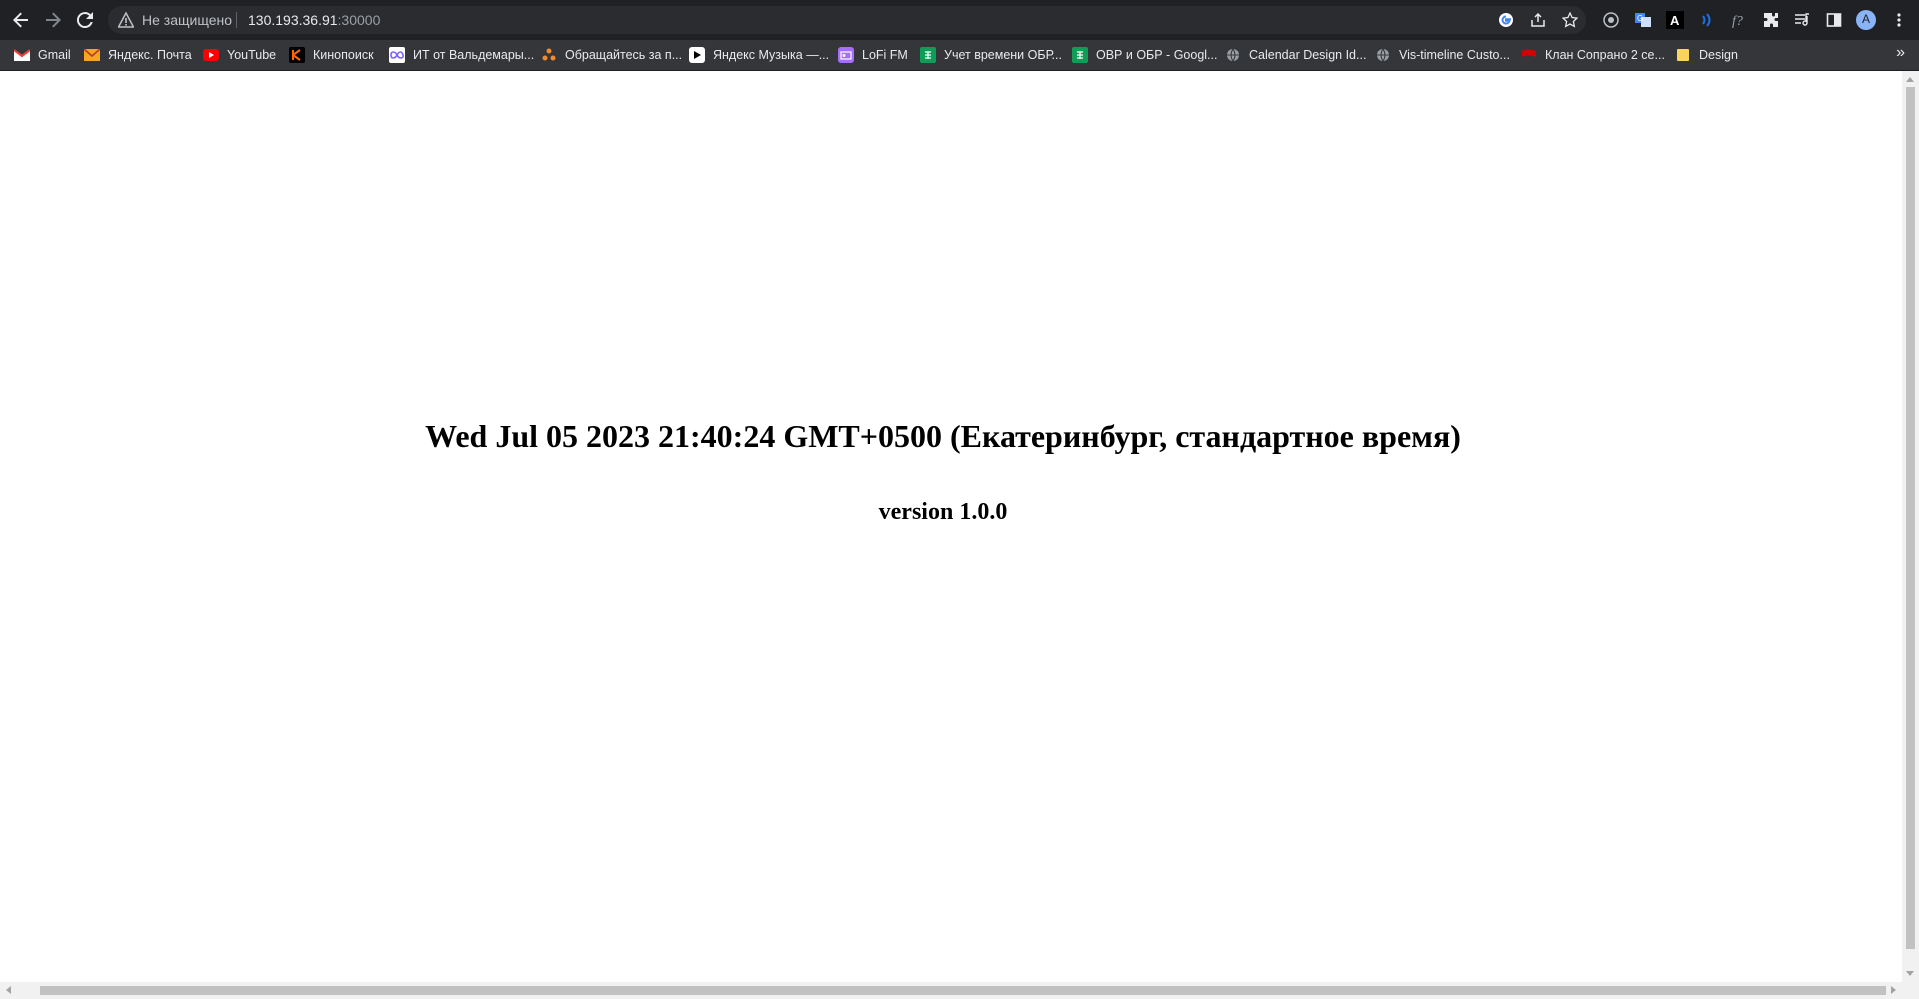 This screenshot has height=999, width=1919. Describe the element at coordinates (1900, 53) in the screenshot. I see `more-bookmarks-button: »` at that location.